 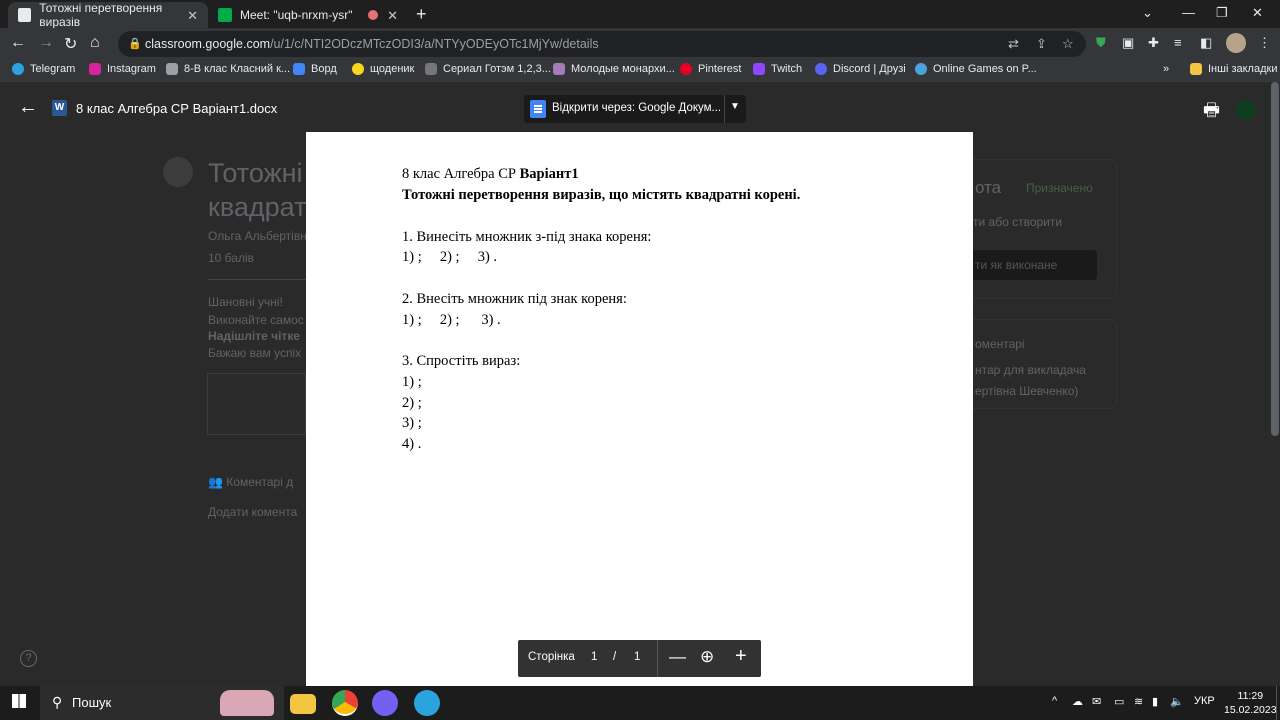 What do you see at coordinates (1177, 701) in the screenshot?
I see `volume-icon: 🔈` at bounding box center [1177, 701].